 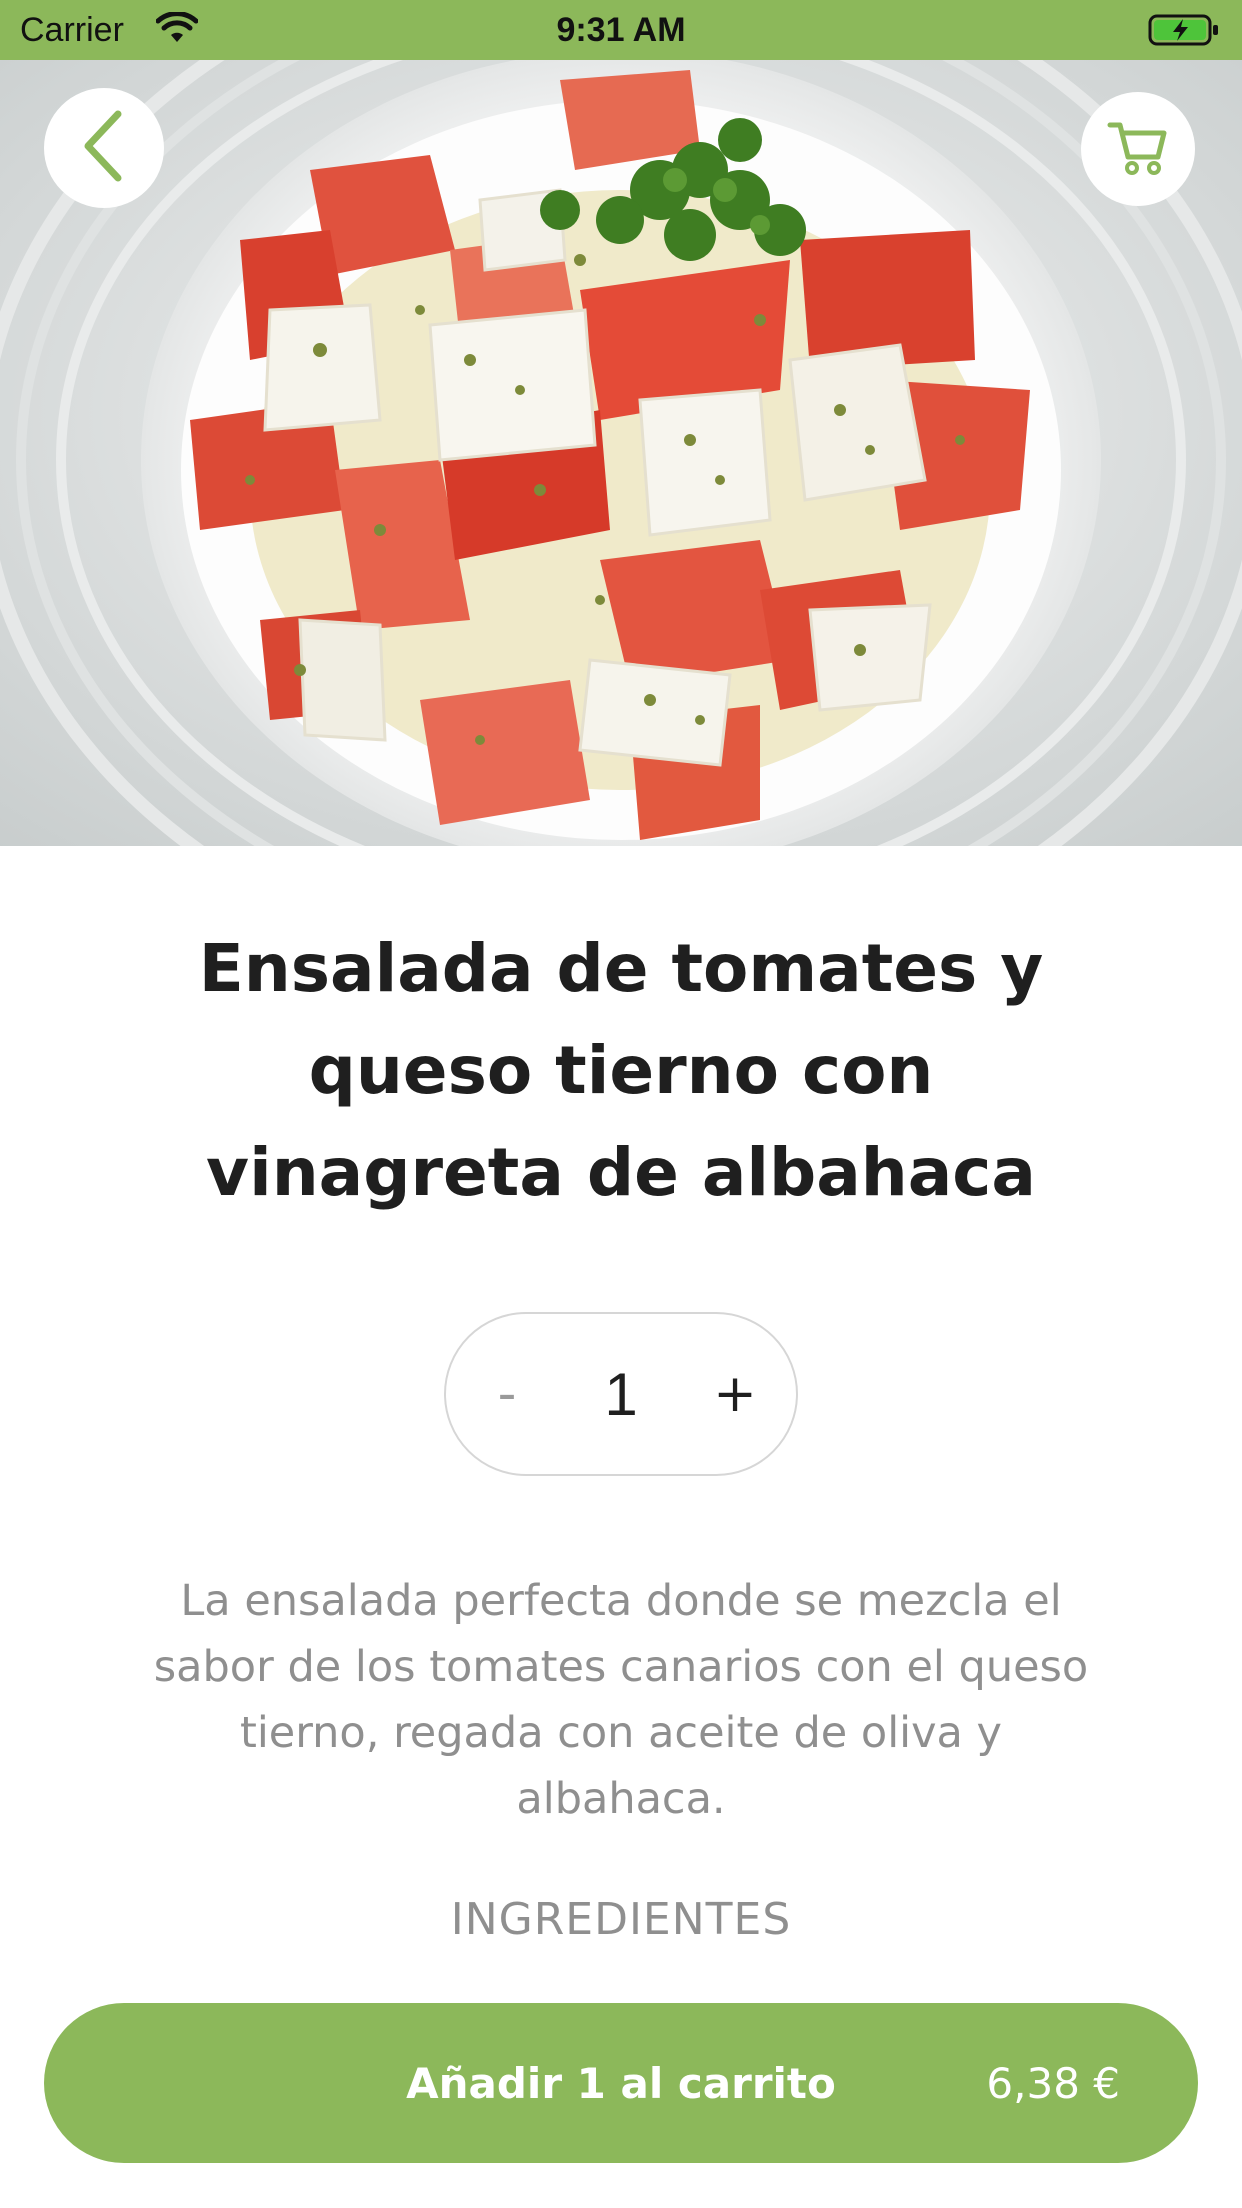 I want to click on chevron-left-icon, so click(x=104, y=148).